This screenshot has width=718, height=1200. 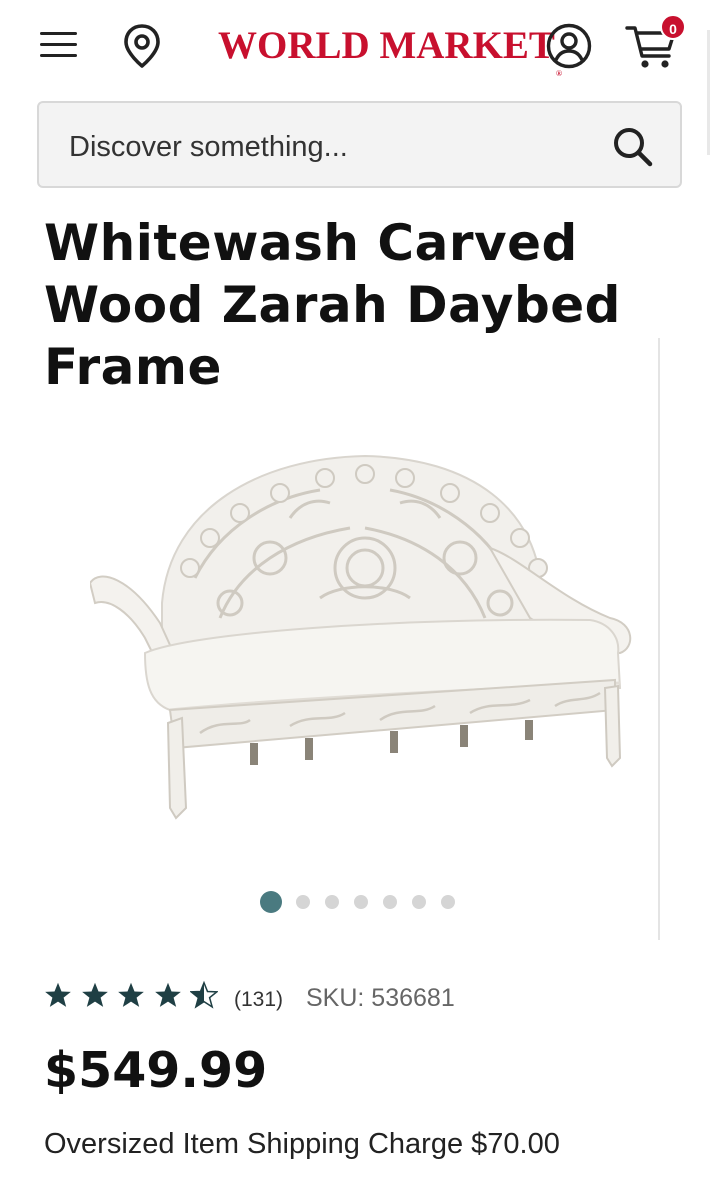 I want to click on search-input, so click(x=329, y=147).